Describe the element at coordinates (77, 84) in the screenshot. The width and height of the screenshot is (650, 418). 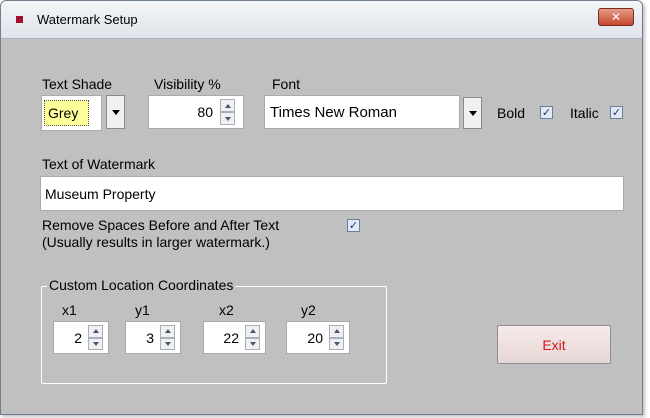
I see `text-shade-label: Text Shade` at that location.